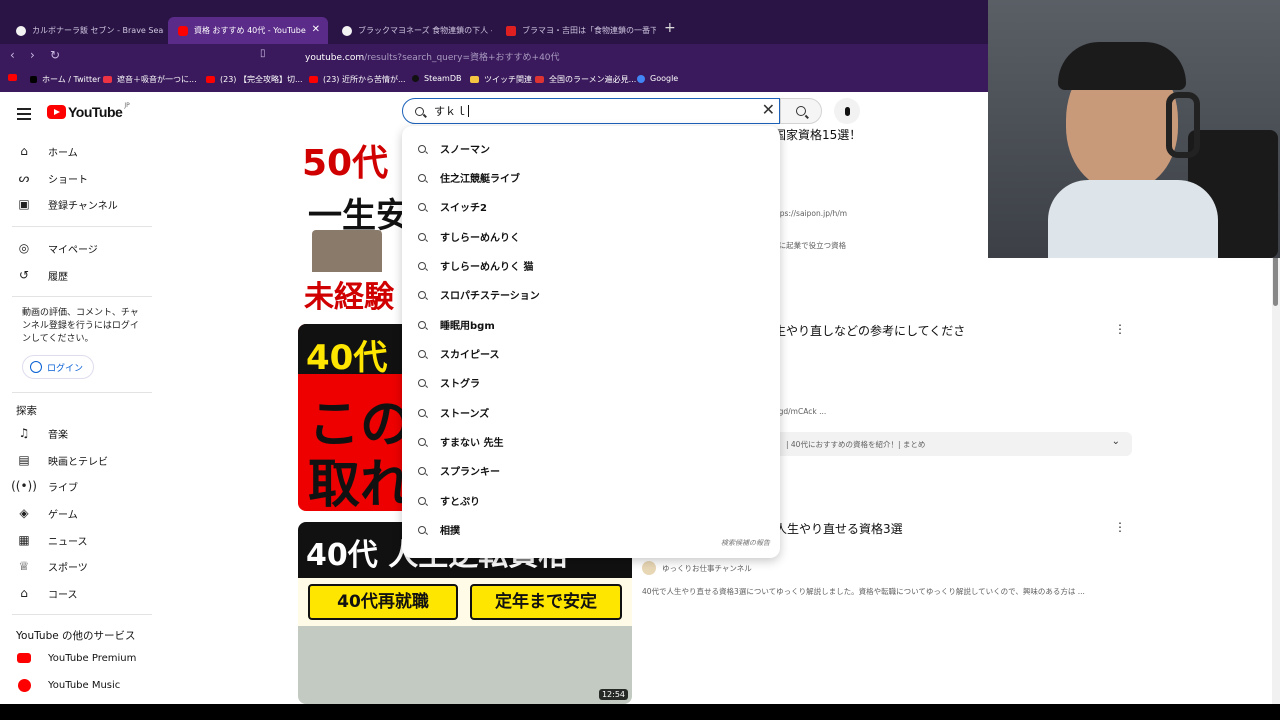 The height and width of the screenshot is (720, 1280). Describe the element at coordinates (459, 353) in the screenshot. I see `suggestion-item: スカイピース` at that location.